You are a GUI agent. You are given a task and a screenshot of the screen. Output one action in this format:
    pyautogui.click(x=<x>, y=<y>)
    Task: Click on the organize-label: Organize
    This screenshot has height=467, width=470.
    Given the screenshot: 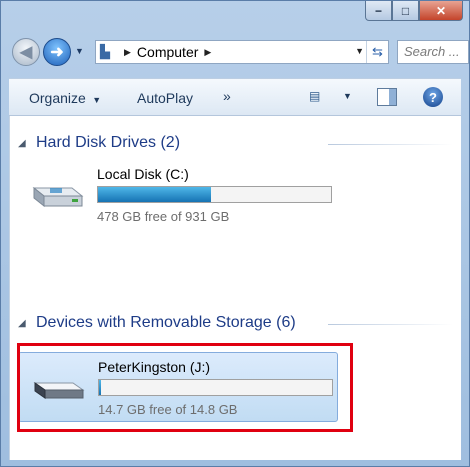 What is the action you would take?
    pyautogui.click(x=57, y=98)
    